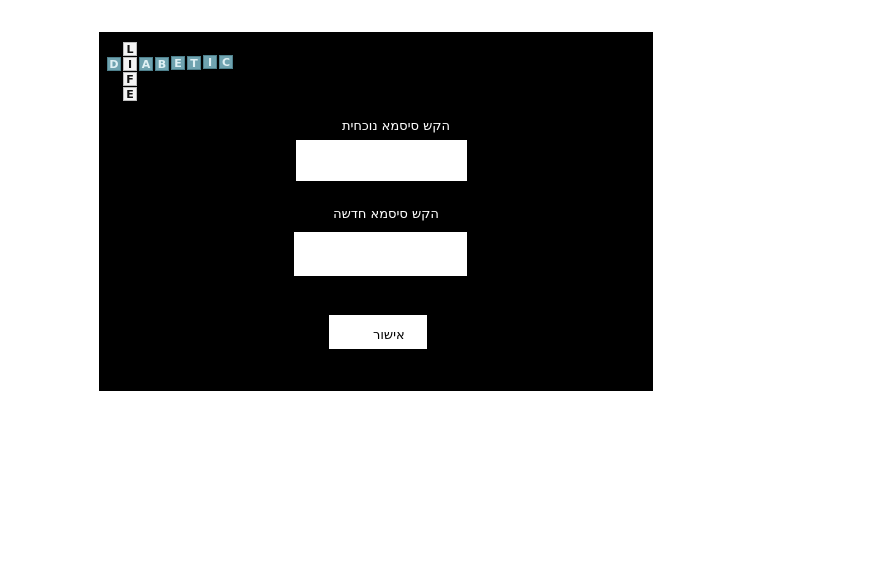 Image resolution: width=889 pixels, height=568 pixels. I want to click on current-password-label: הקש סיסמא נוכחית, so click(396, 126).